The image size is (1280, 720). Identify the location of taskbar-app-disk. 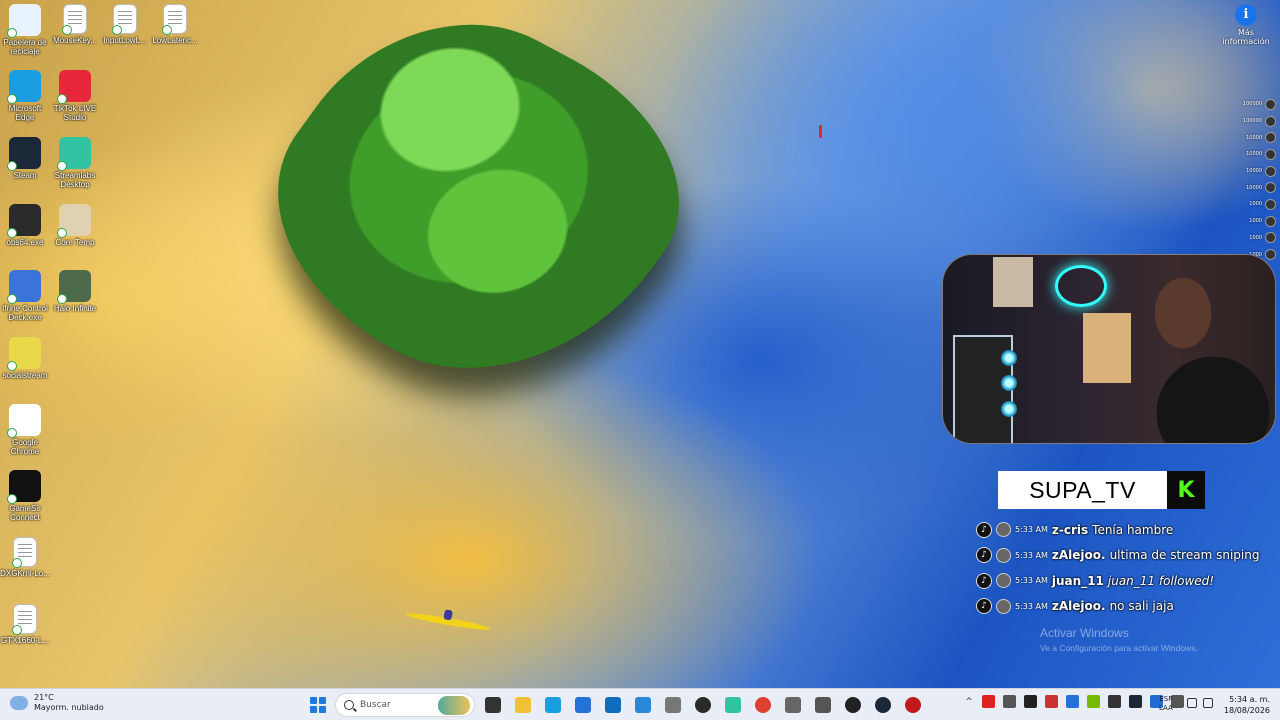
(673, 705).